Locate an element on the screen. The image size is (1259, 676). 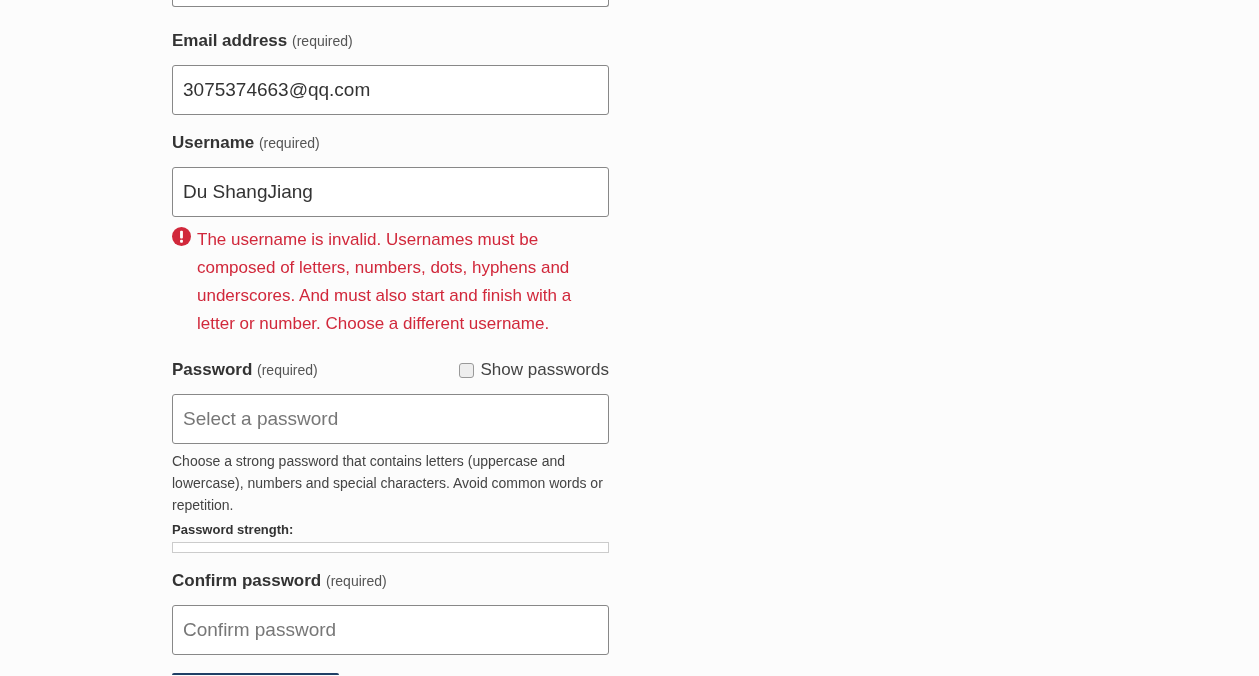
field-label: Username (required) is located at coordinates (246, 143).